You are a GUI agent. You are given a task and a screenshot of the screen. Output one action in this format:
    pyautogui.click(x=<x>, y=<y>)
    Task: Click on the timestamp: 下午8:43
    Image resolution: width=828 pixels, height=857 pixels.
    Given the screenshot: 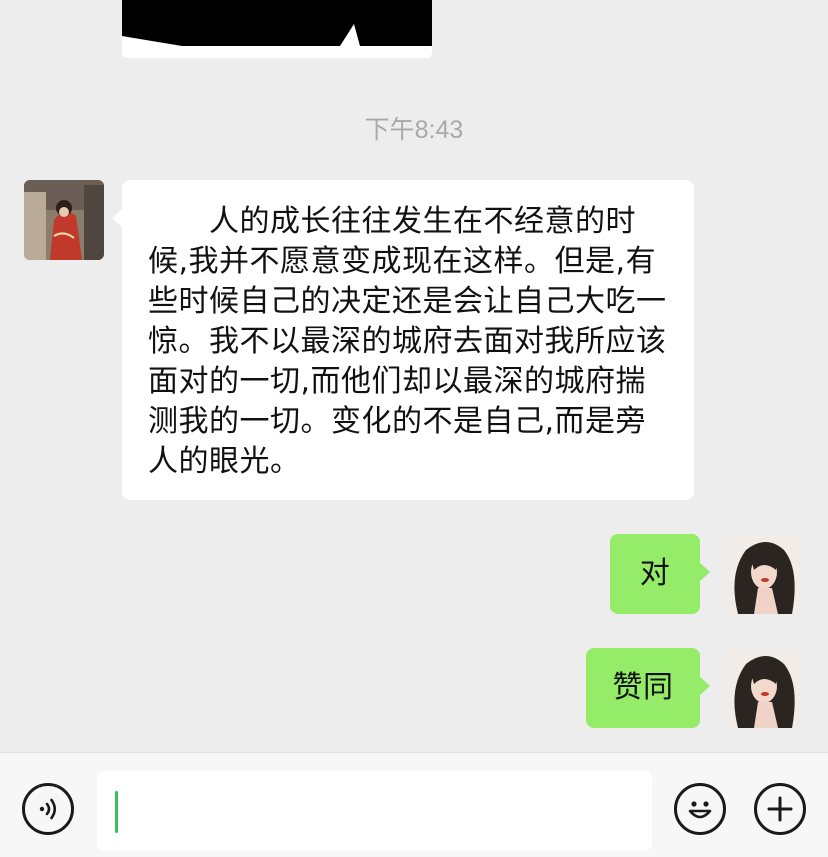 What is the action you would take?
    pyautogui.click(x=414, y=130)
    